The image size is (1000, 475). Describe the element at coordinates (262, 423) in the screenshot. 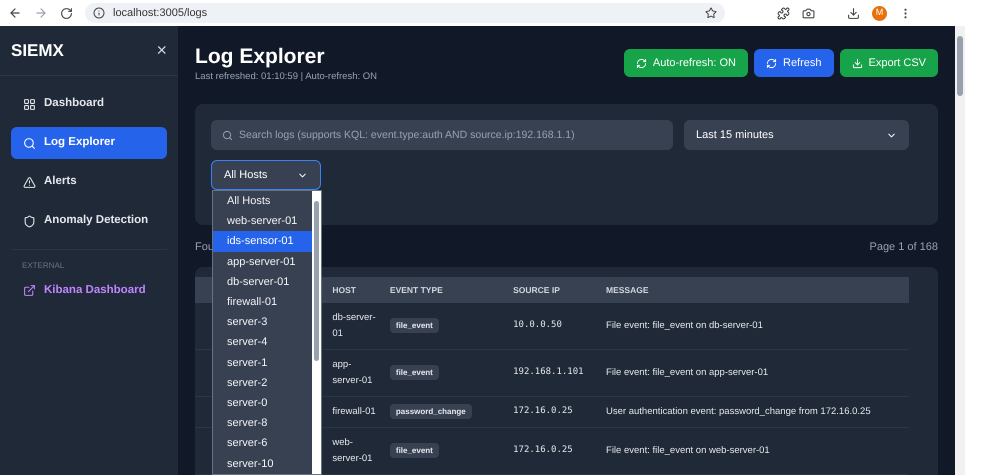

I see `host-option: server-8` at that location.